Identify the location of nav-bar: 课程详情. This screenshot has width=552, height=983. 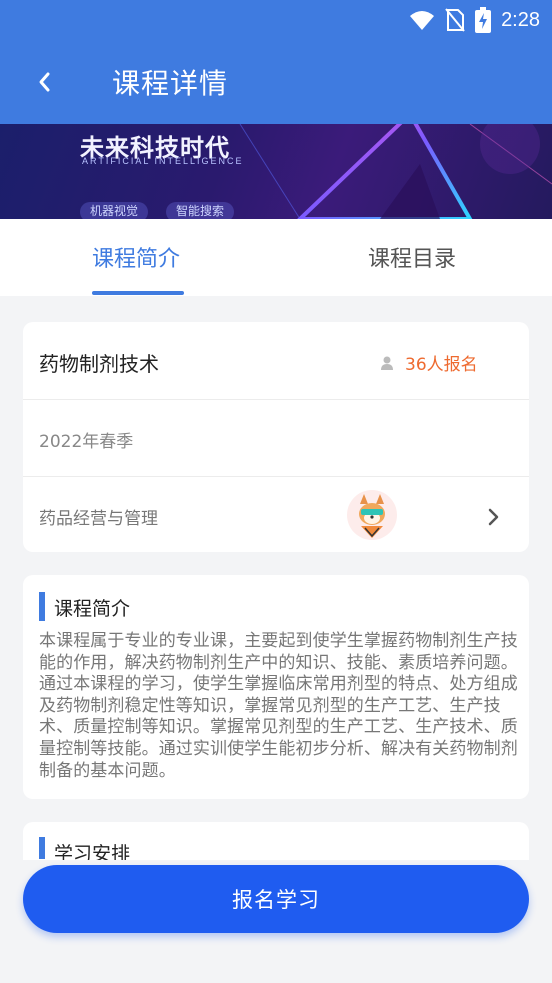
(276, 81).